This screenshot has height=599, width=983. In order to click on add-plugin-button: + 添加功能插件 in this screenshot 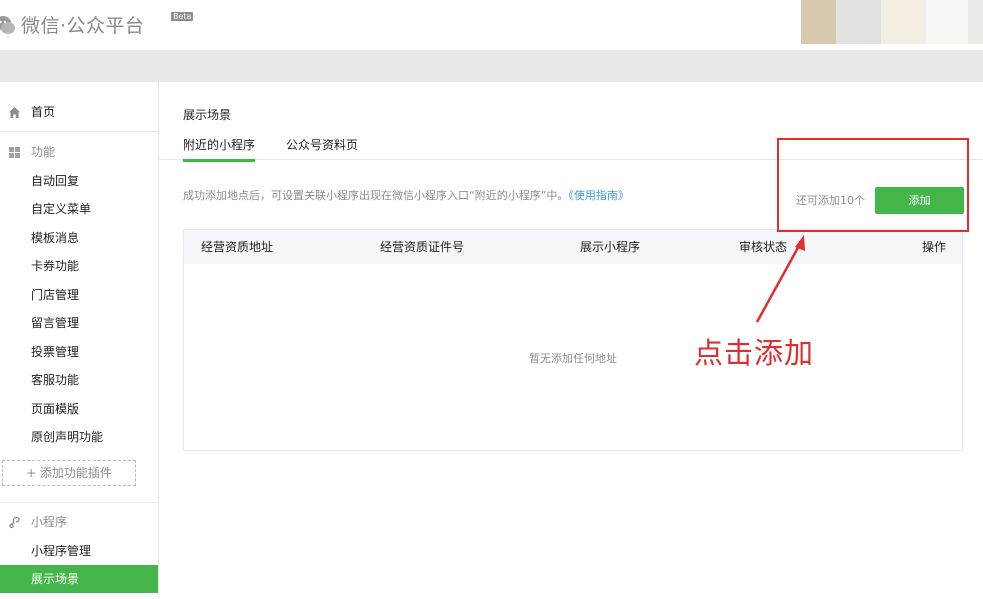, I will do `click(69, 473)`.